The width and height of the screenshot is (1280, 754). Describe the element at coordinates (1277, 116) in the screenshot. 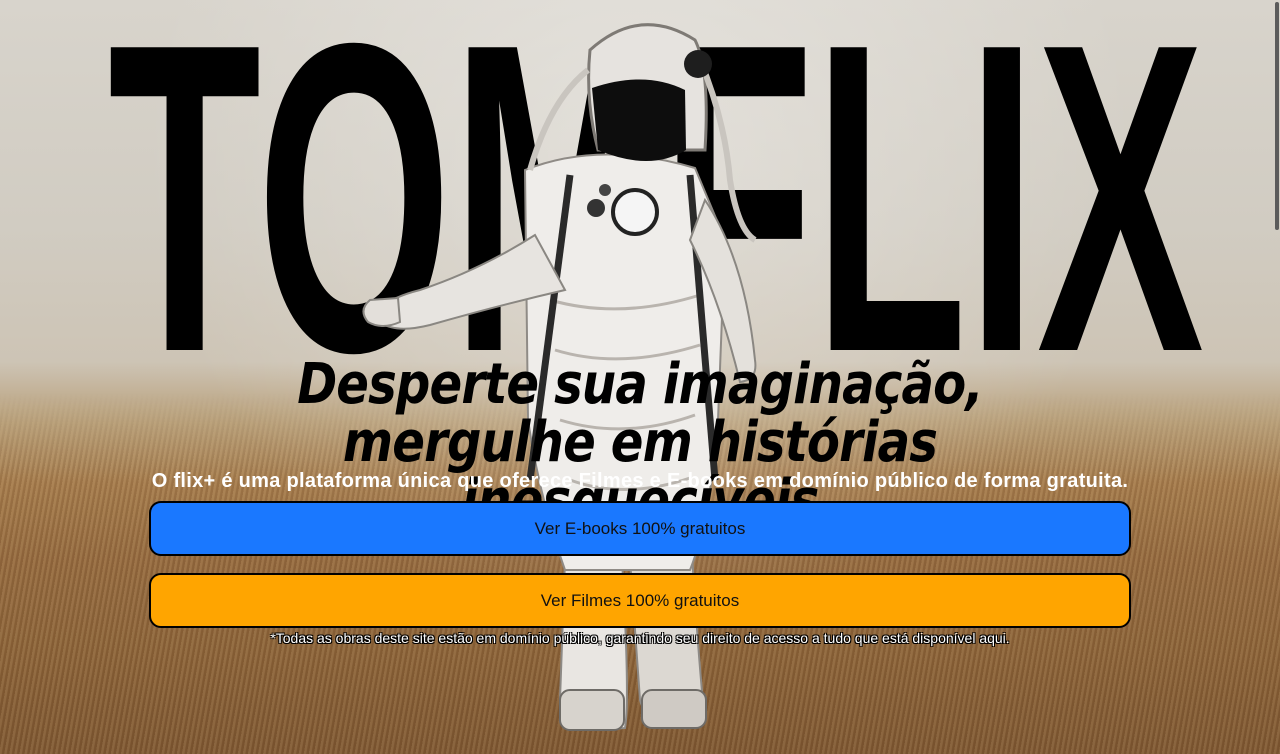

I see `scrollbar-thumb` at that location.